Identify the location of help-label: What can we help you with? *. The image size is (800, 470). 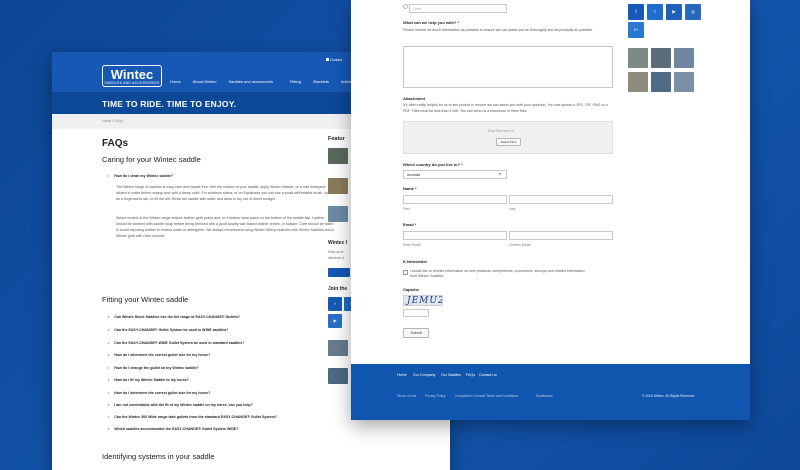
(431, 22).